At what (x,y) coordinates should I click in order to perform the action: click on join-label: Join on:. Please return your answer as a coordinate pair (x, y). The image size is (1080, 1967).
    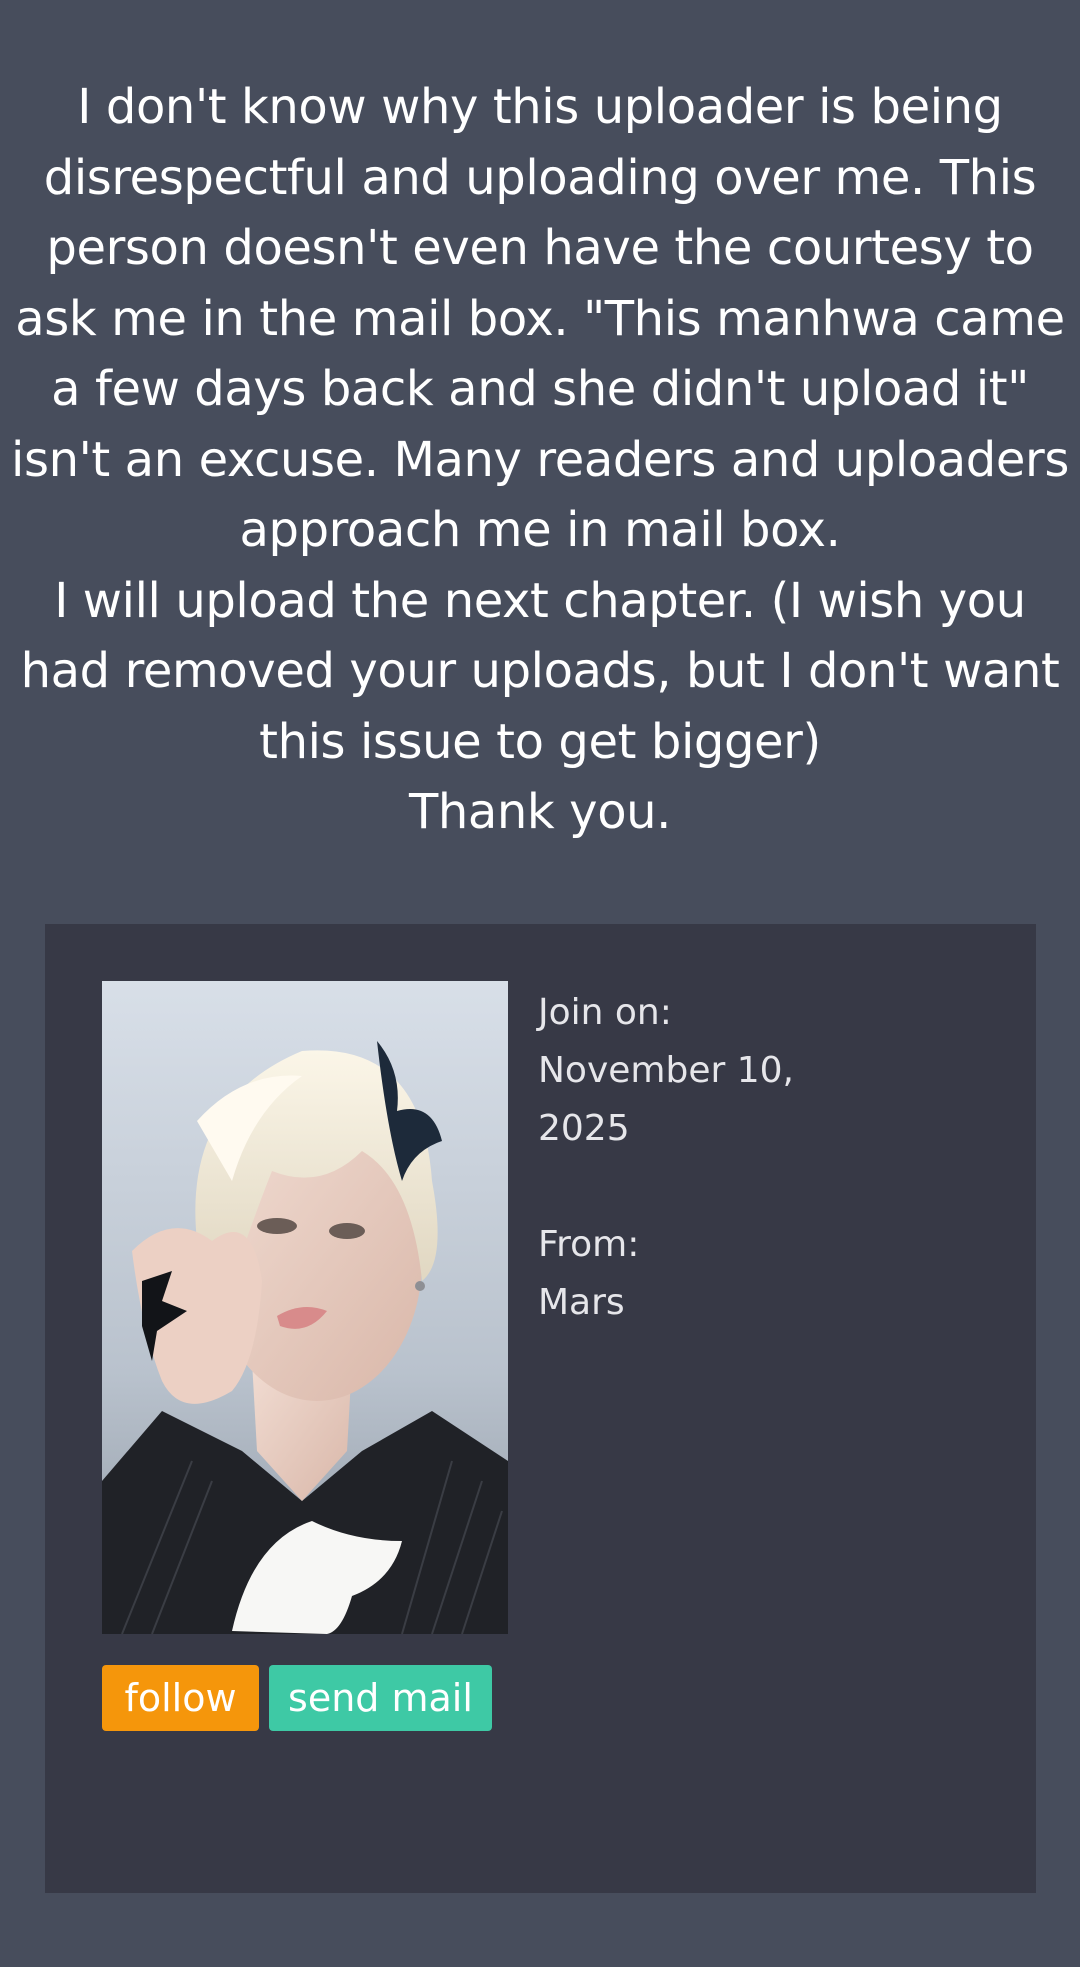
    Looking at the image, I should click on (605, 1012).